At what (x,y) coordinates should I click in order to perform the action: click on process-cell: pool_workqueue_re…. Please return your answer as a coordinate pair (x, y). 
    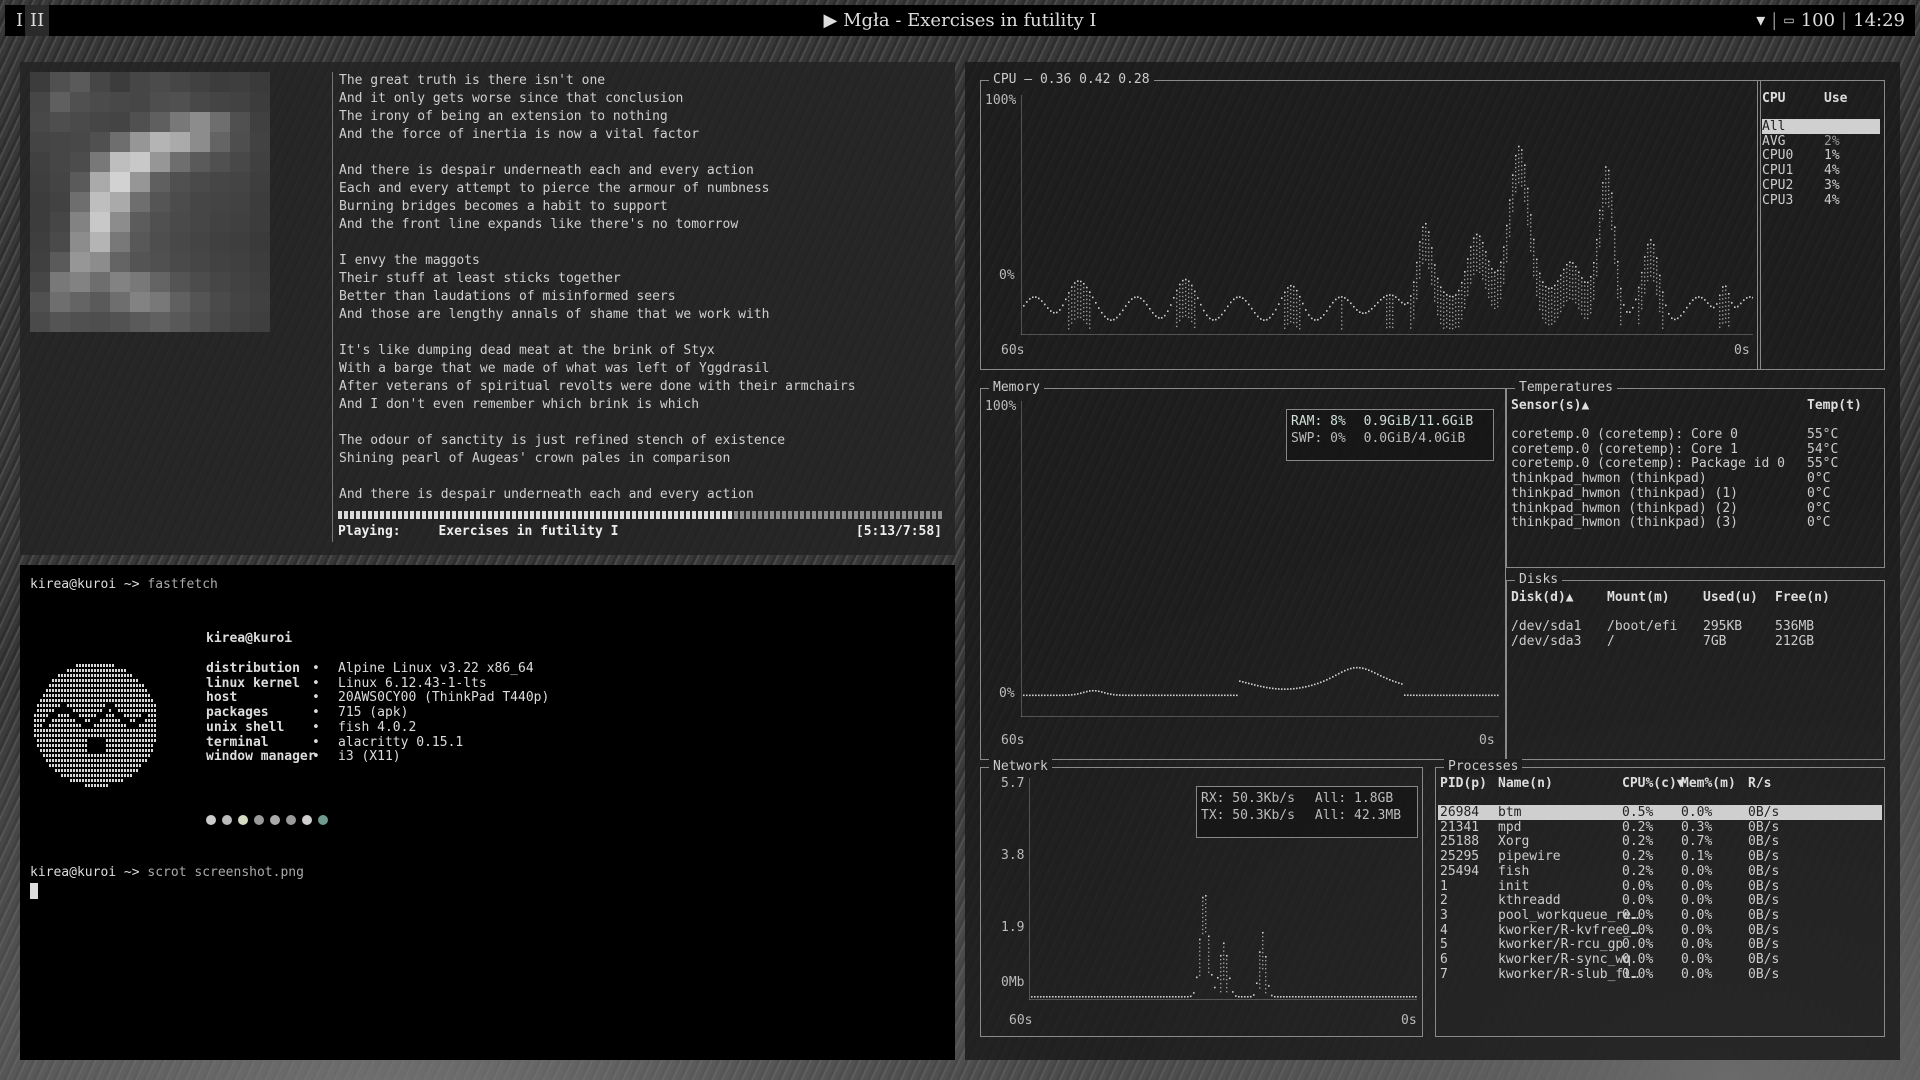
    Looking at the image, I should click on (1568, 915).